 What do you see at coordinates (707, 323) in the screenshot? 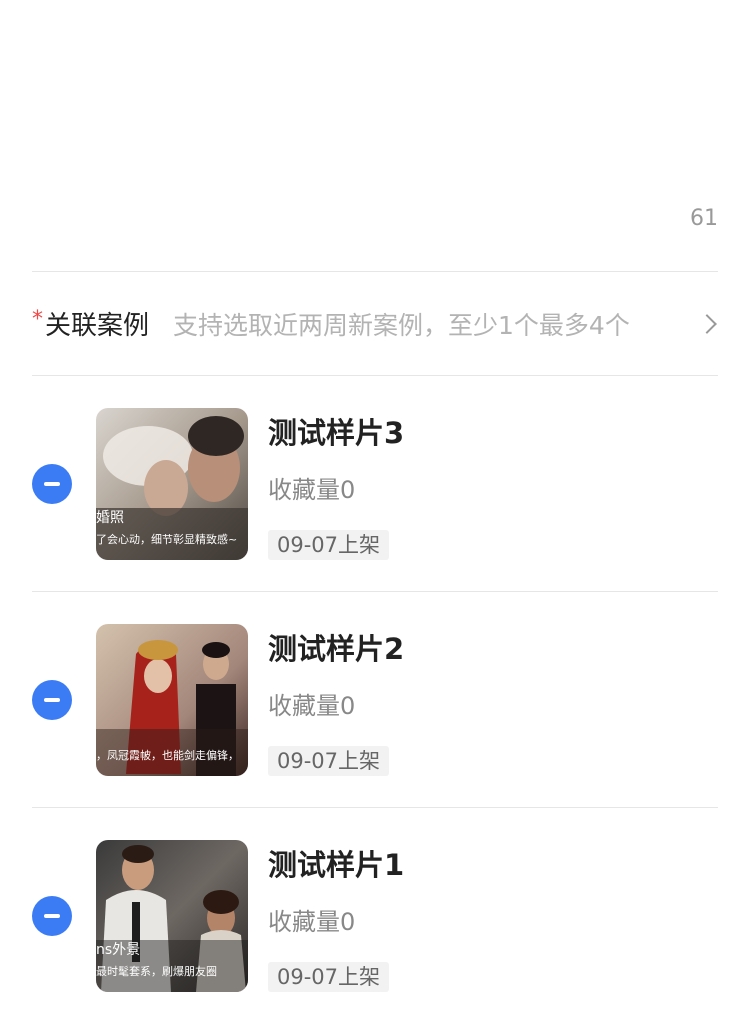
I see `chevron-right-icon` at bounding box center [707, 323].